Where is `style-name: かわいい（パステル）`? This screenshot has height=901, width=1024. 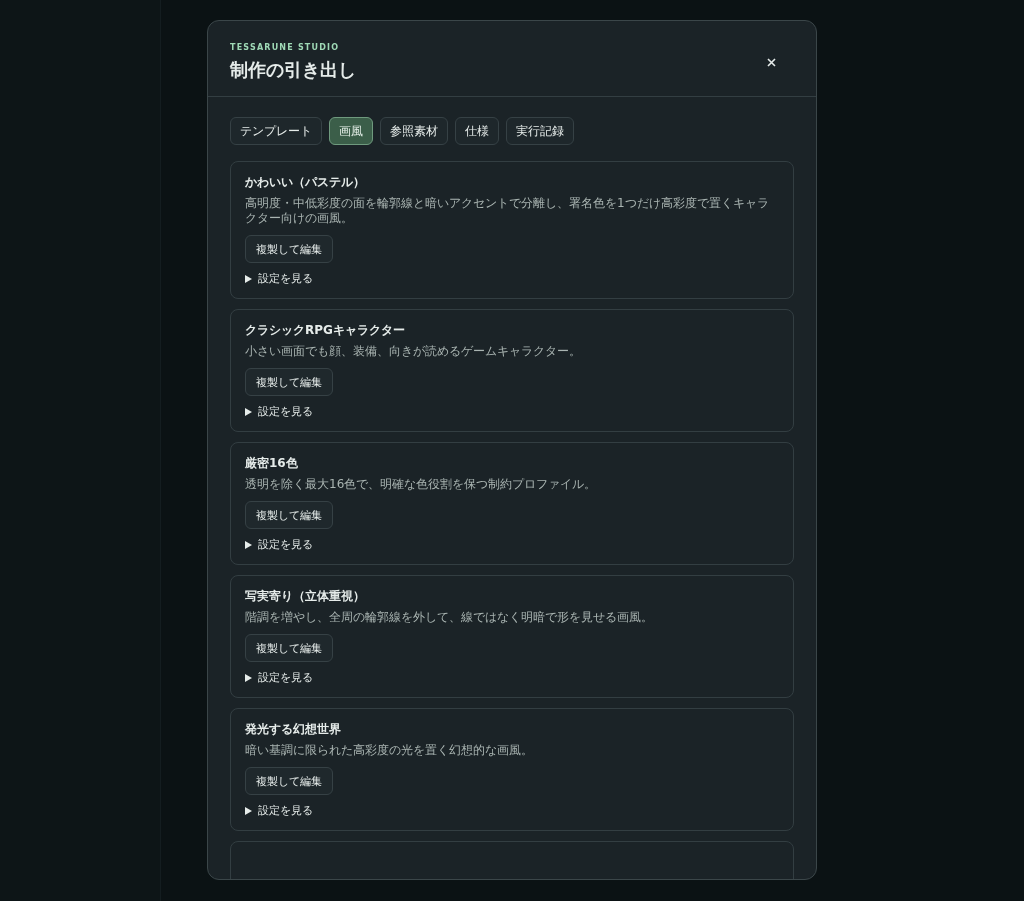 style-name: かわいい（パステル） is located at coordinates (305, 182).